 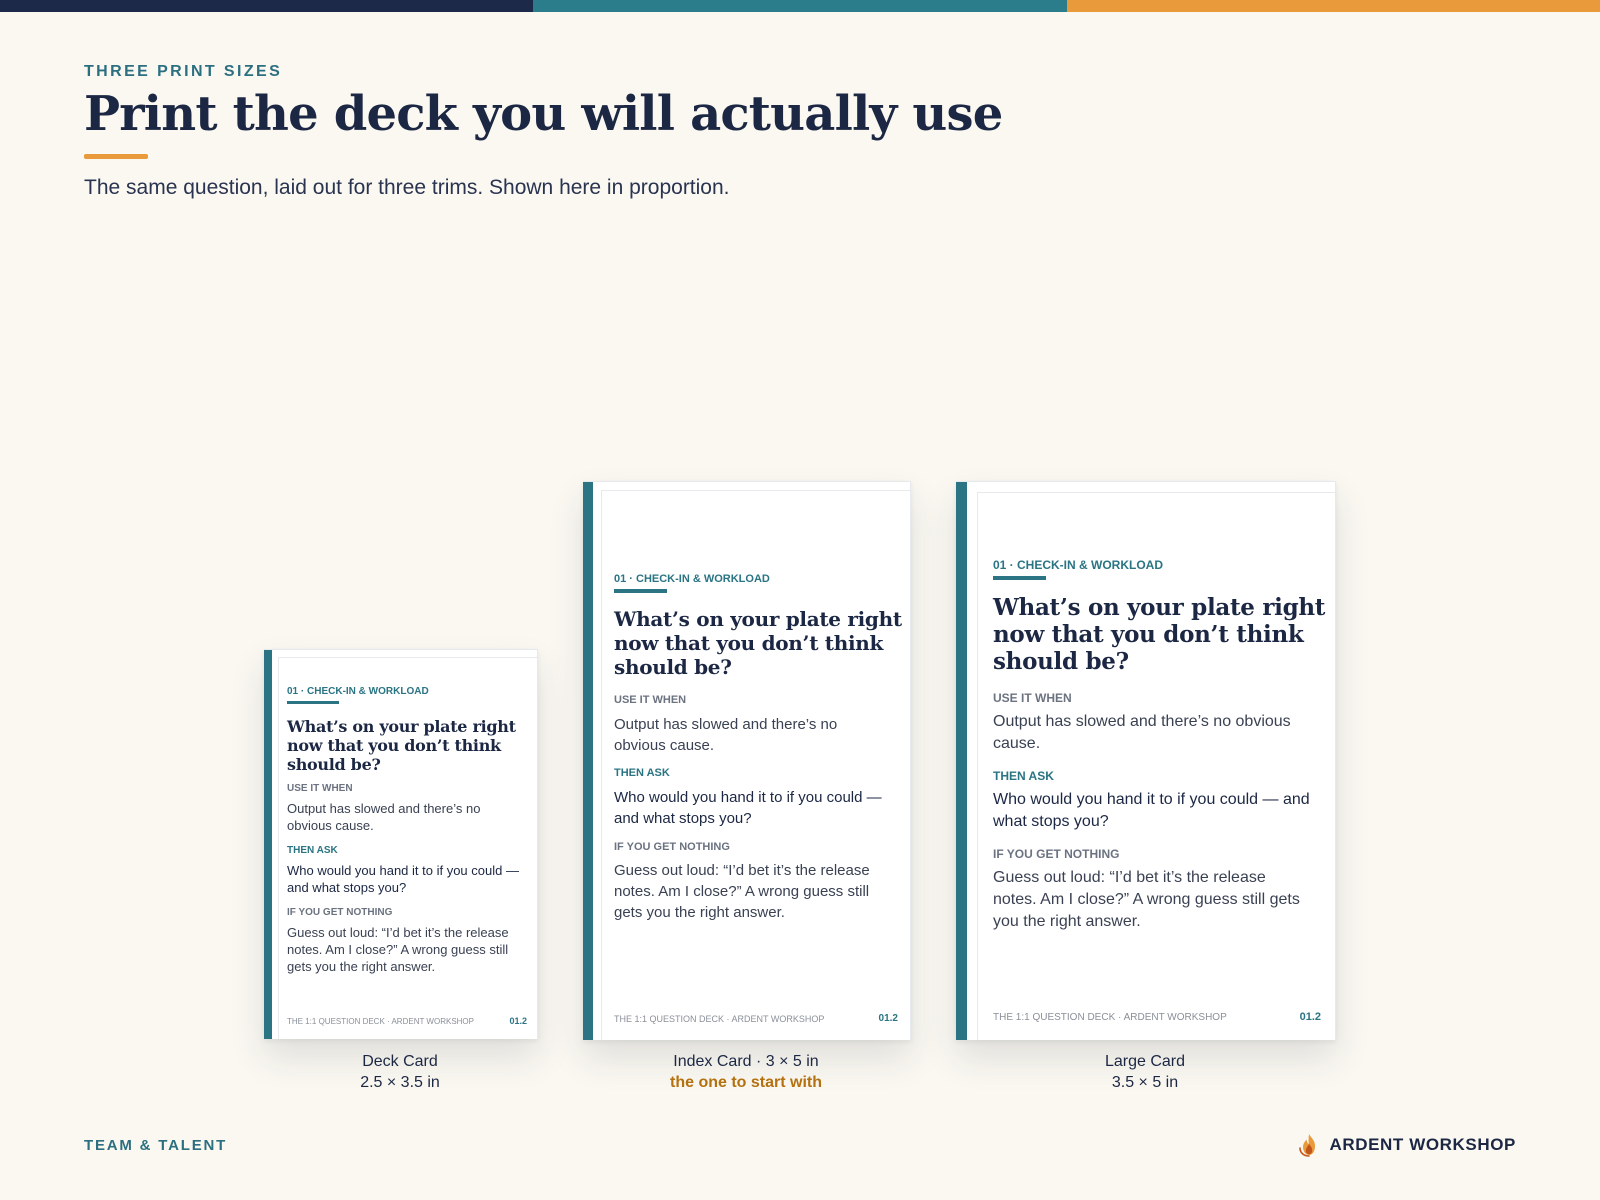 What do you see at coordinates (1145, 1072) in the screenshot?
I see `large-card-caption: Large Card 3.5 × 5 in` at bounding box center [1145, 1072].